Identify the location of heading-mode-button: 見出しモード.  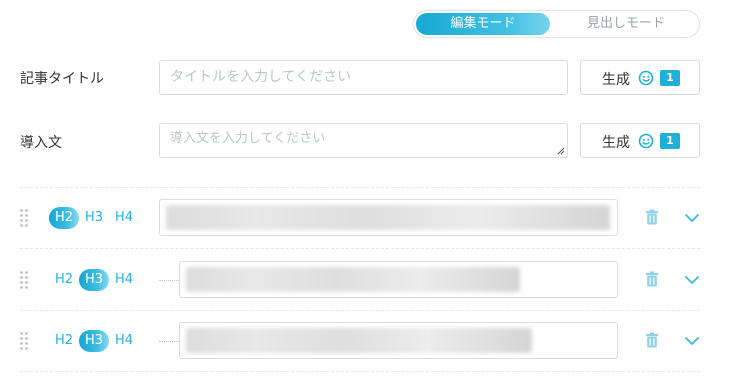
(626, 24).